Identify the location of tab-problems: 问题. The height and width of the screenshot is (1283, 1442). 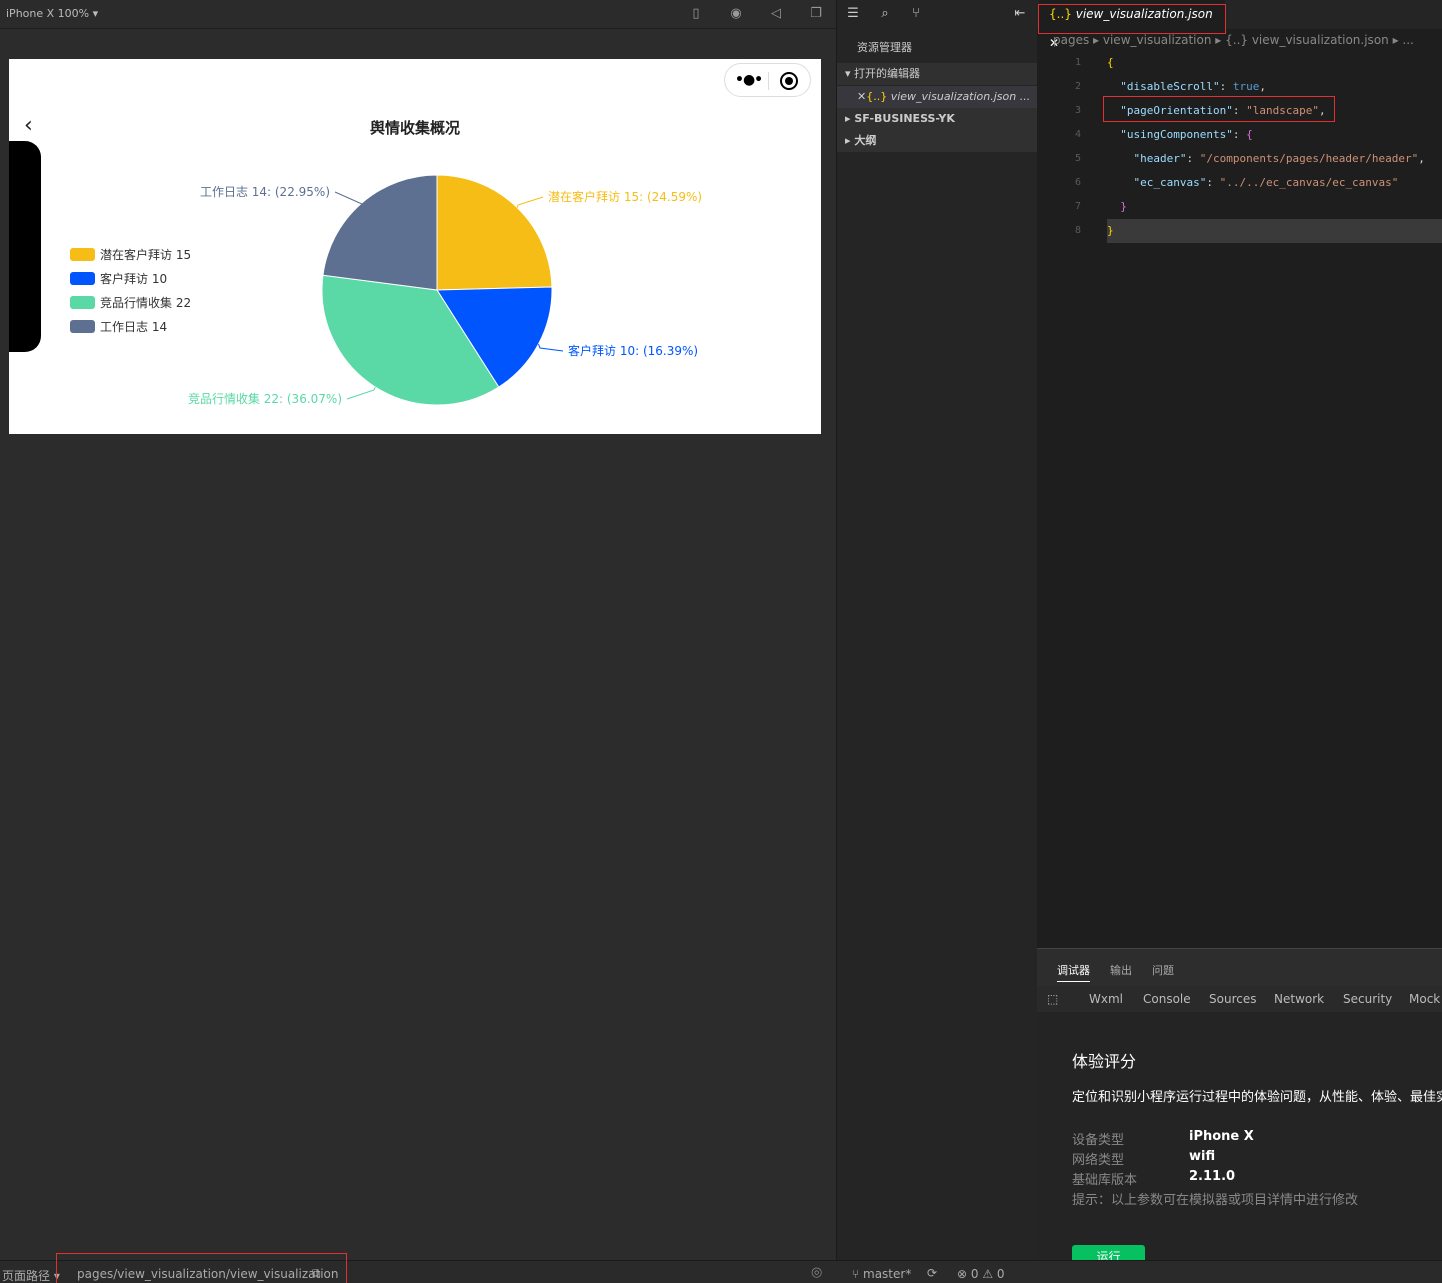
(1163, 970).